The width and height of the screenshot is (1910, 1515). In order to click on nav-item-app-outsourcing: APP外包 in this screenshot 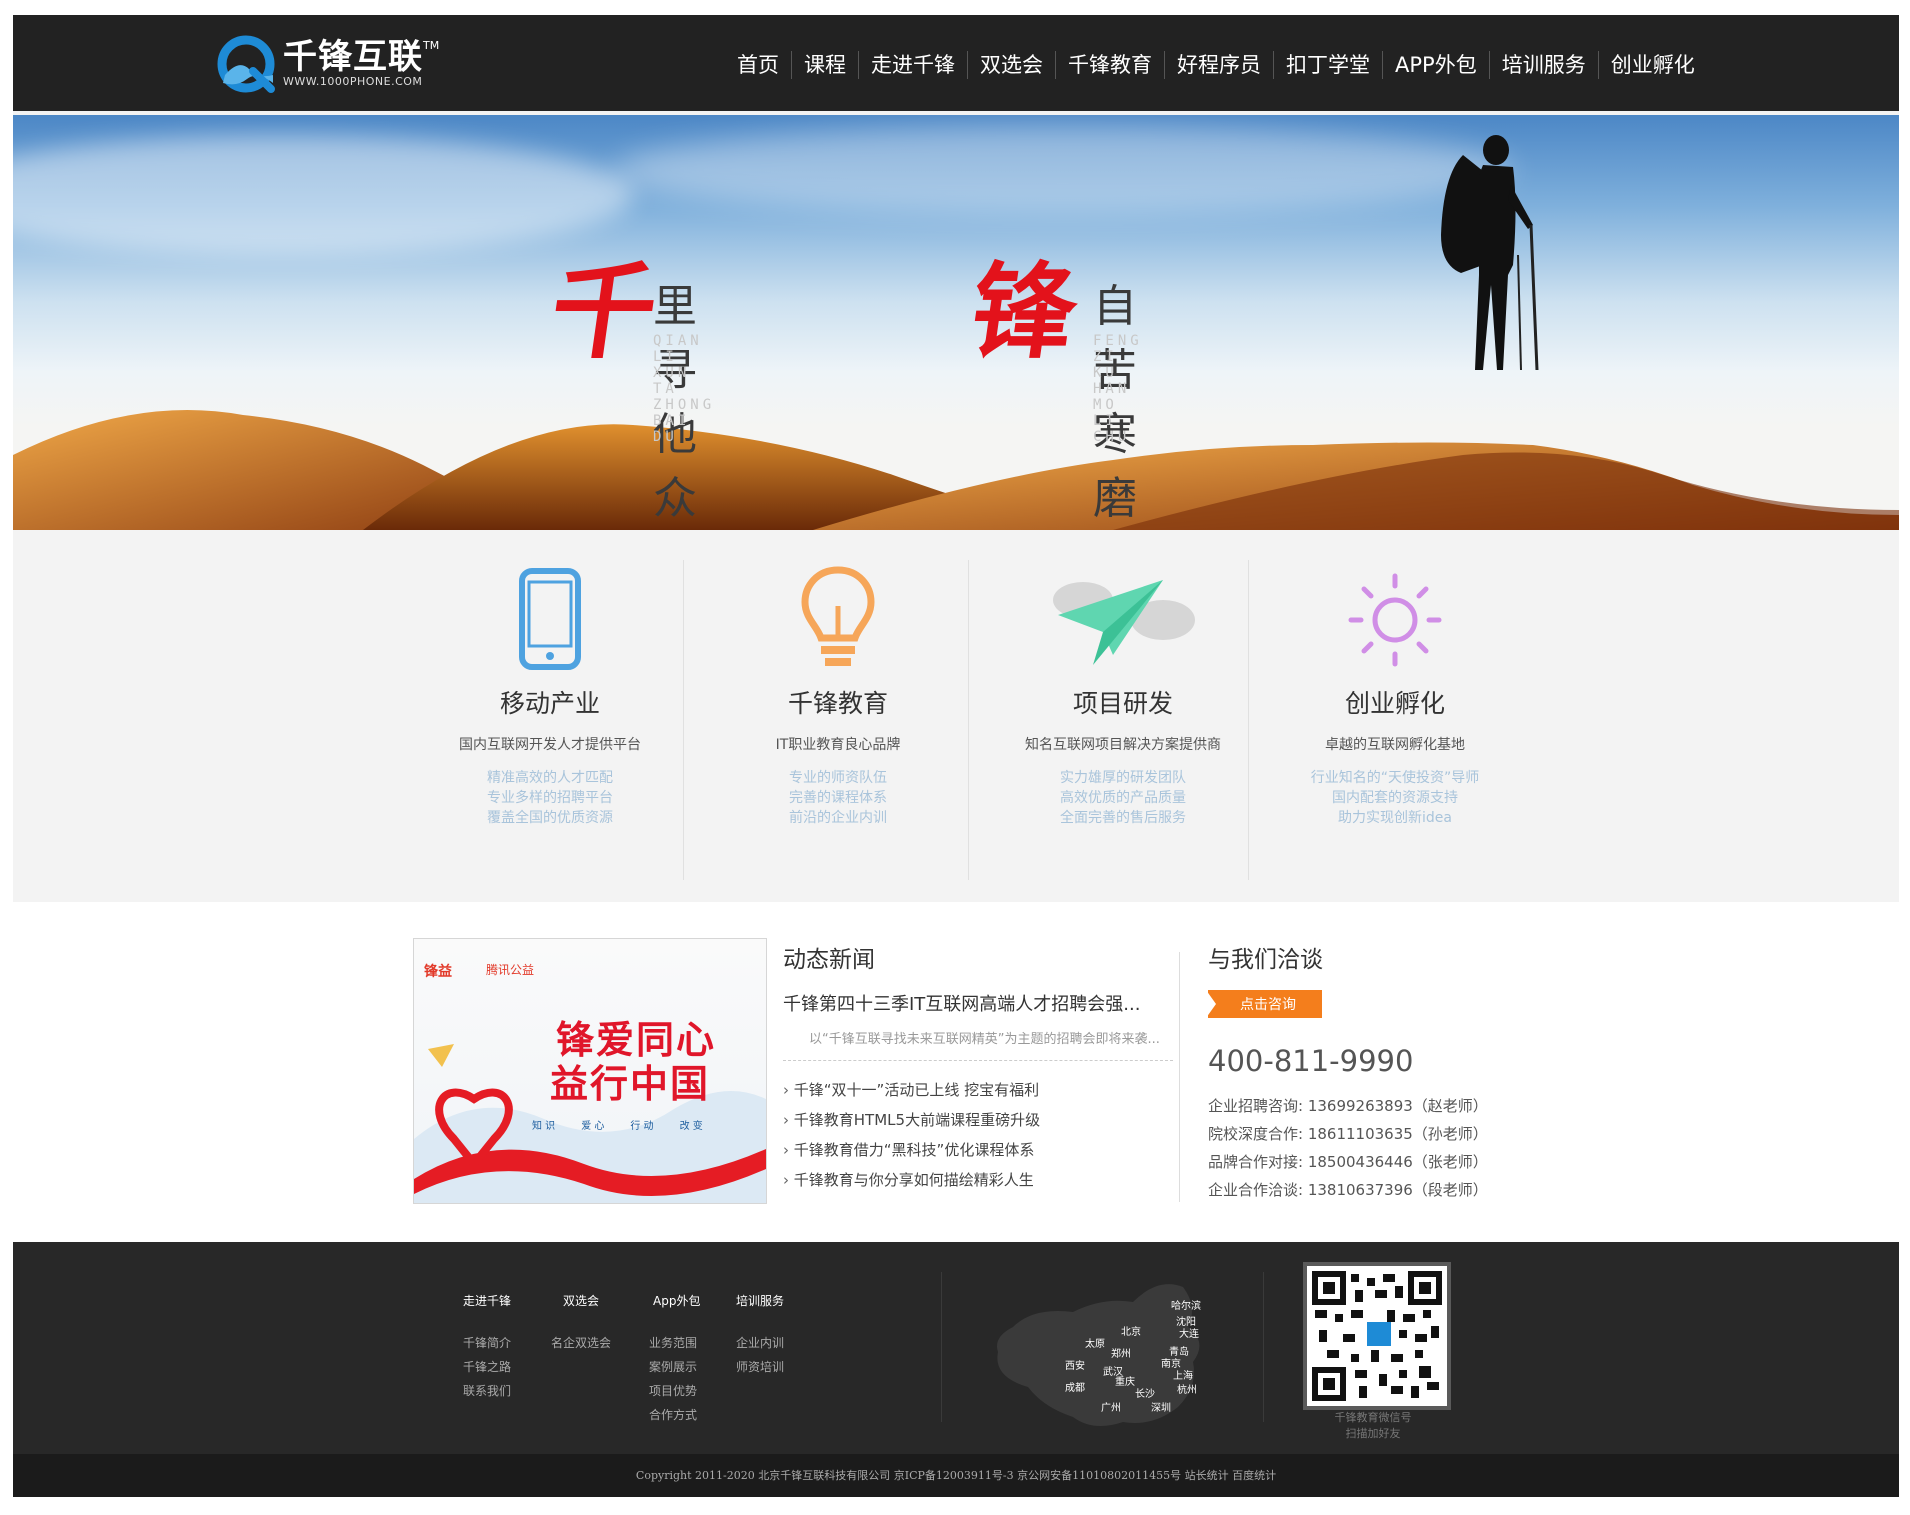, I will do `click(1436, 65)`.